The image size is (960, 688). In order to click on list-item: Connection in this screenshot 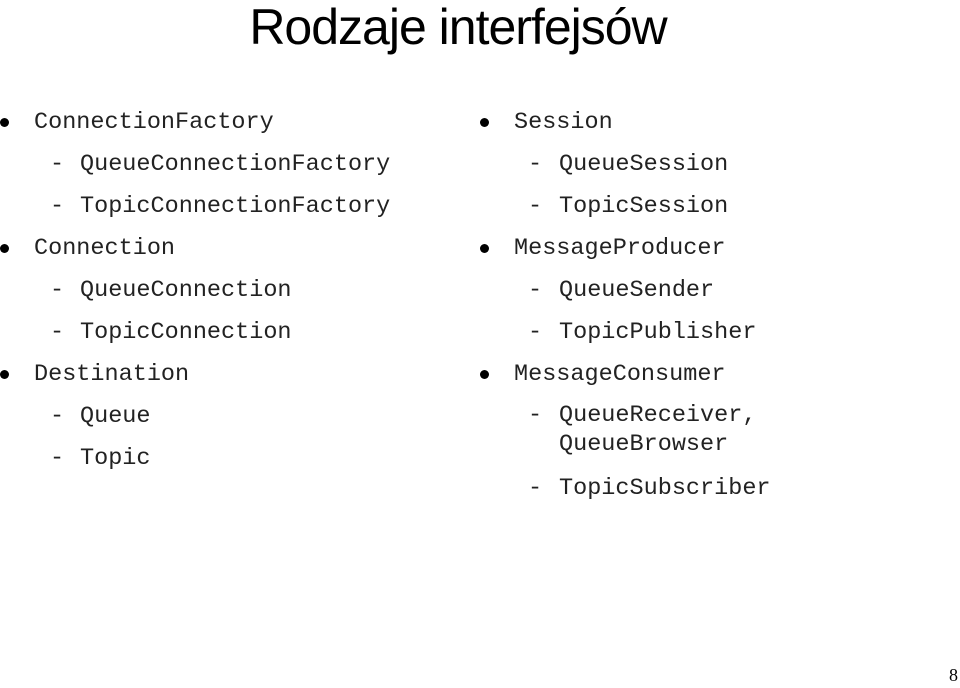, I will do `click(195, 251)`.